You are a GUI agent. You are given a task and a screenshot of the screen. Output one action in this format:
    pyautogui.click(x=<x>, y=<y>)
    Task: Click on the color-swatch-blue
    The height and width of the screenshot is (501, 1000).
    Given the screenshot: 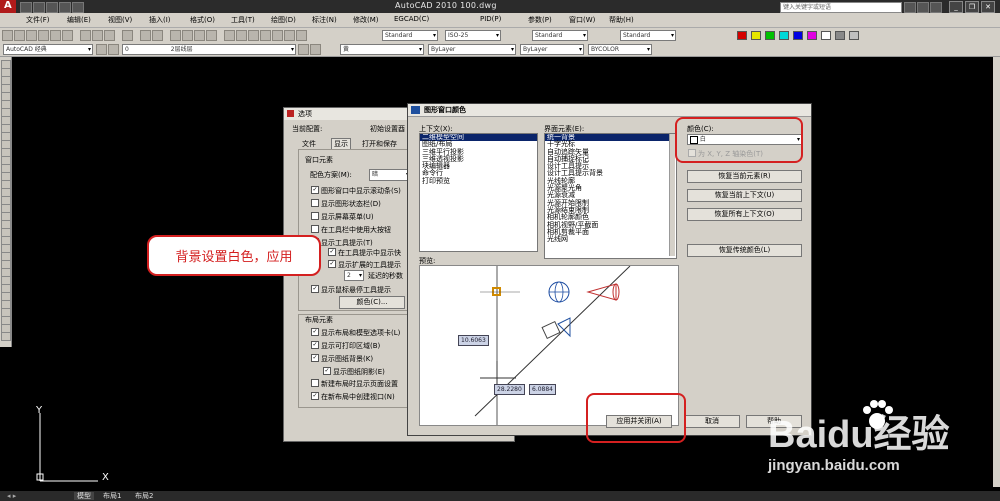 What is the action you would take?
    pyautogui.click(x=798, y=35)
    